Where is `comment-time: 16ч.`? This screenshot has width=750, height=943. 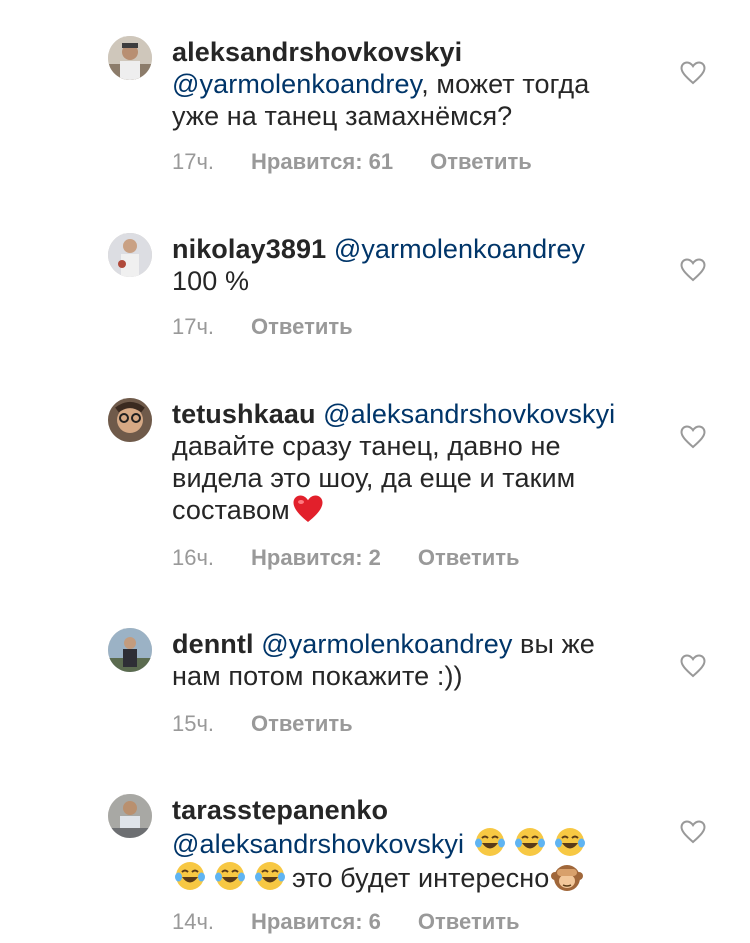
comment-time: 16ч. is located at coordinates (193, 557).